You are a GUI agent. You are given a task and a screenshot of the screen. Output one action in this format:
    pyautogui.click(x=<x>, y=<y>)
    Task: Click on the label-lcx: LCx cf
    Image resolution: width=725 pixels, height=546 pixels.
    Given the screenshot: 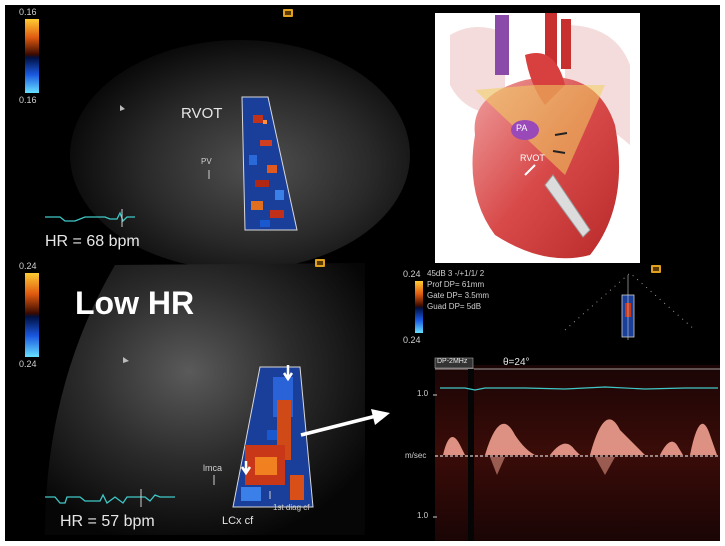 What is the action you would take?
    pyautogui.click(x=238, y=521)
    